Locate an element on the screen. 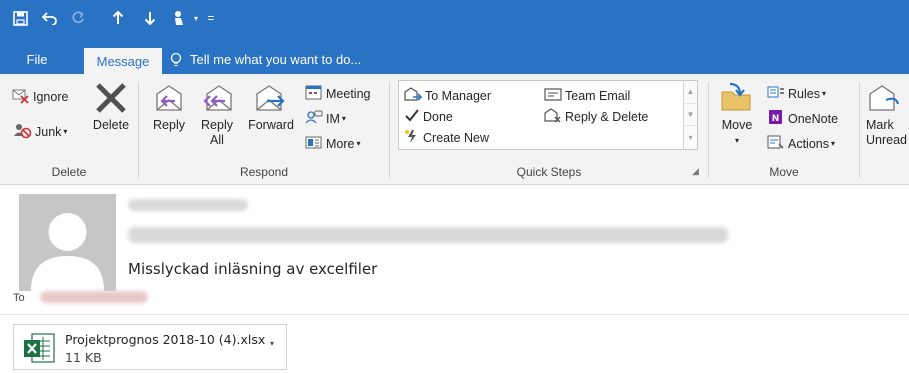 Image resolution: width=909 pixels, height=373 pixels. im-button: IM ▾ is located at coordinates (325, 118).